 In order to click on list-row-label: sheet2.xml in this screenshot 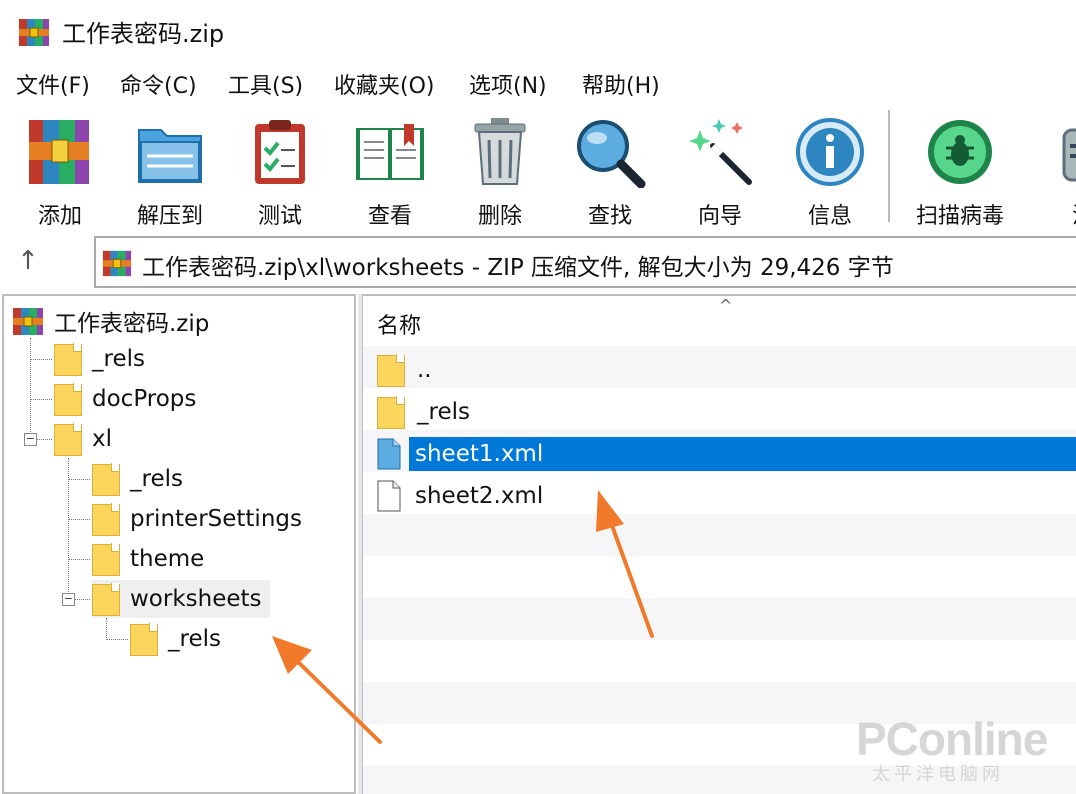, I will do `click(479, 496)`.